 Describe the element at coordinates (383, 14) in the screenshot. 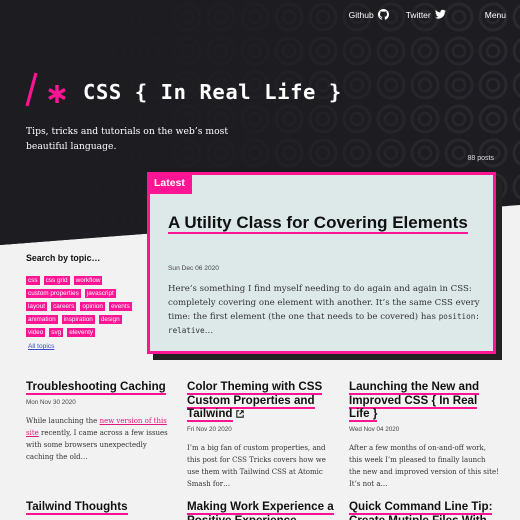

I see `github-icon` at that location.